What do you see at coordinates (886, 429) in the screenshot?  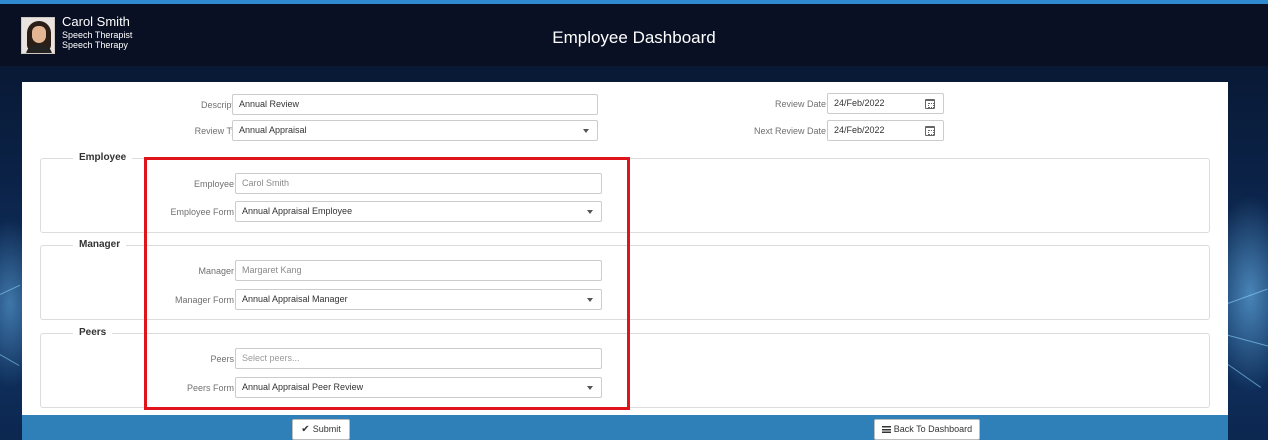 I see `list-icon` at bounding box center [886, 429].